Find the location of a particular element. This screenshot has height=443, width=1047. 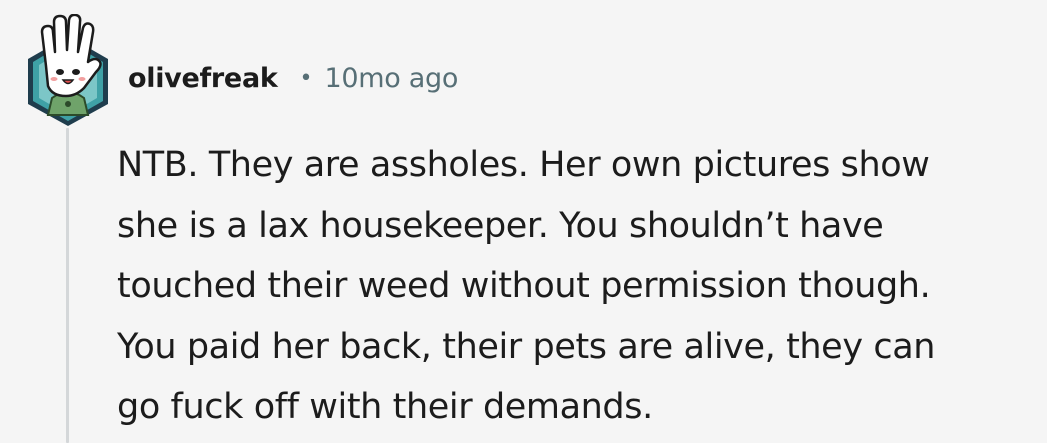

user-avatar is located at coordinates (68, 69).